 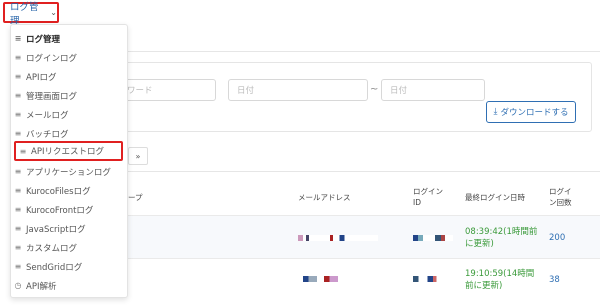 What do you see at coordinates (47, 134) in the screenshot?
I see `menu-item-label: バッチログ` at bounding box center [47, 134].